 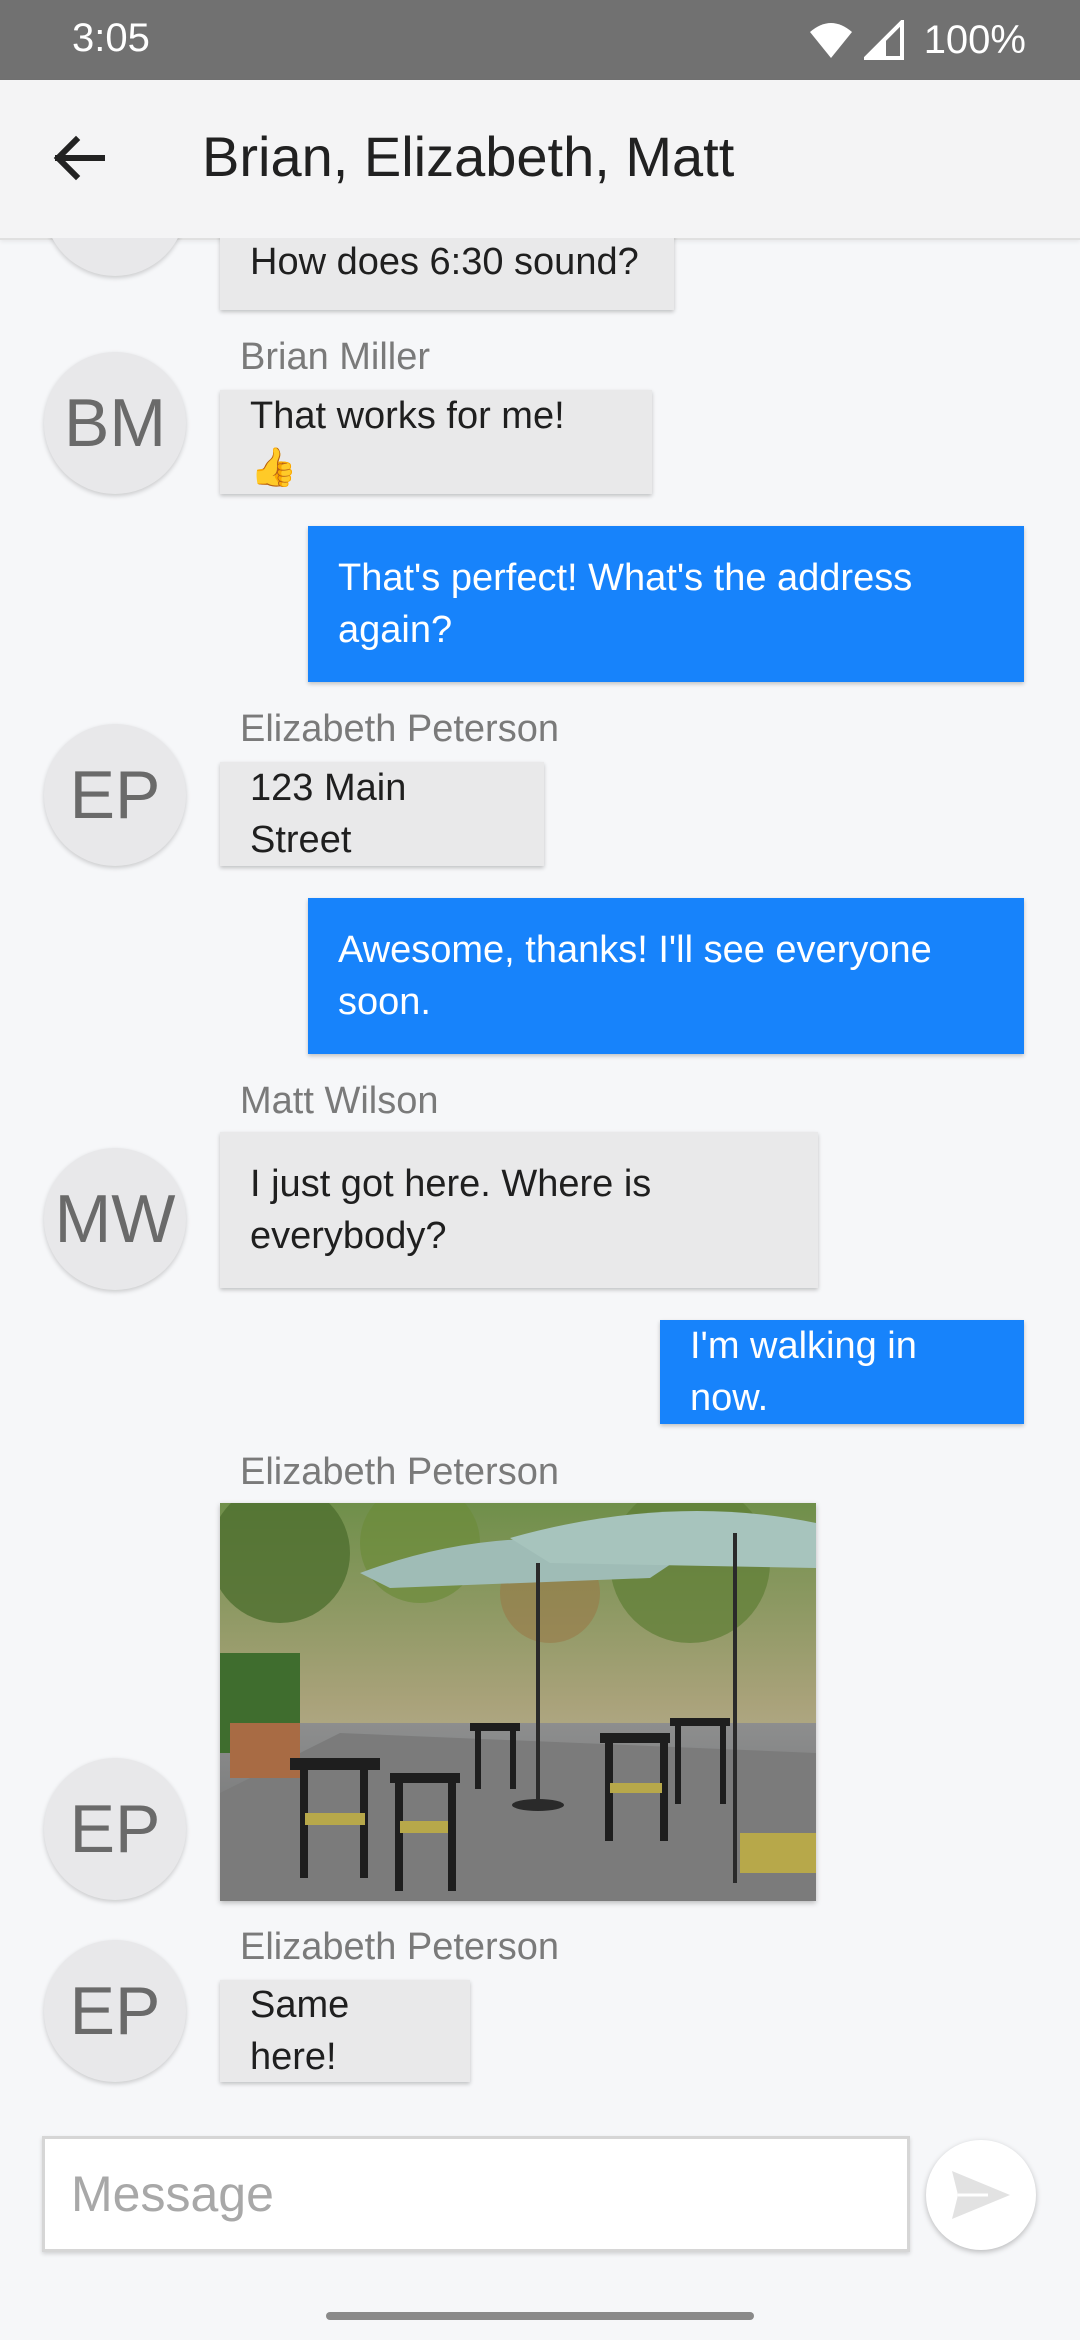 I want to click on wifi-icon, so click(x=830, y=40).